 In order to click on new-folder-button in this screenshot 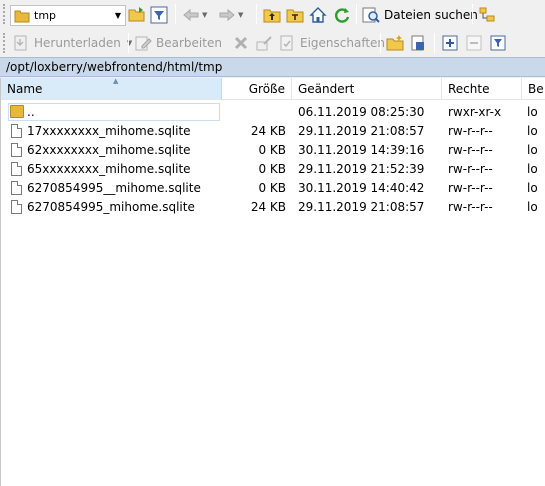, I will do `click(395, 43)`.